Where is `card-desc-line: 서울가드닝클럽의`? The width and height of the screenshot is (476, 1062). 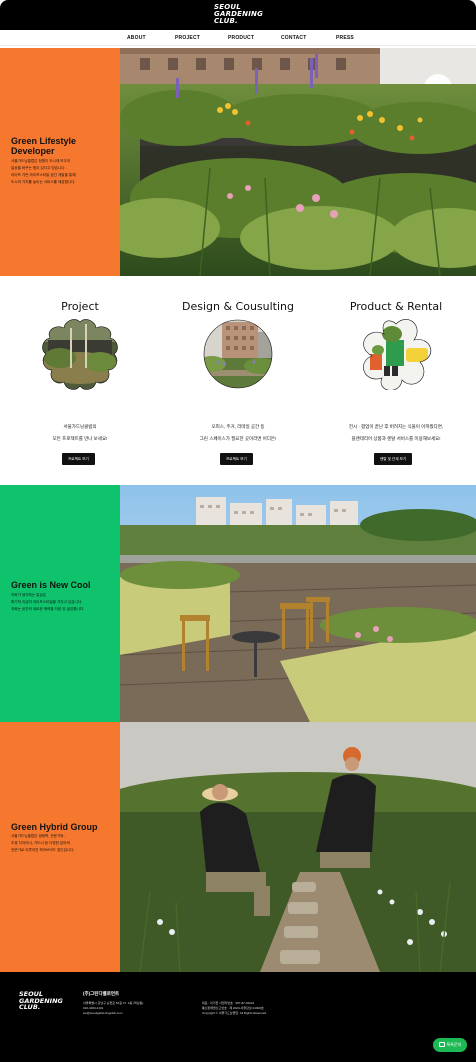
card-desc-line: 서울가드닝클럽의 is located at coordinates (80, 426).